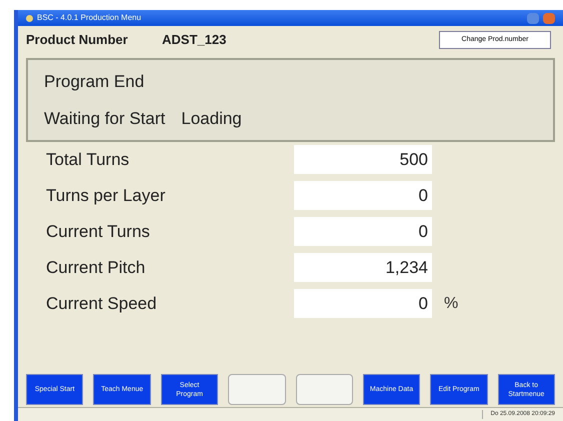  I want to click on minimize-button, so click(533, 18).